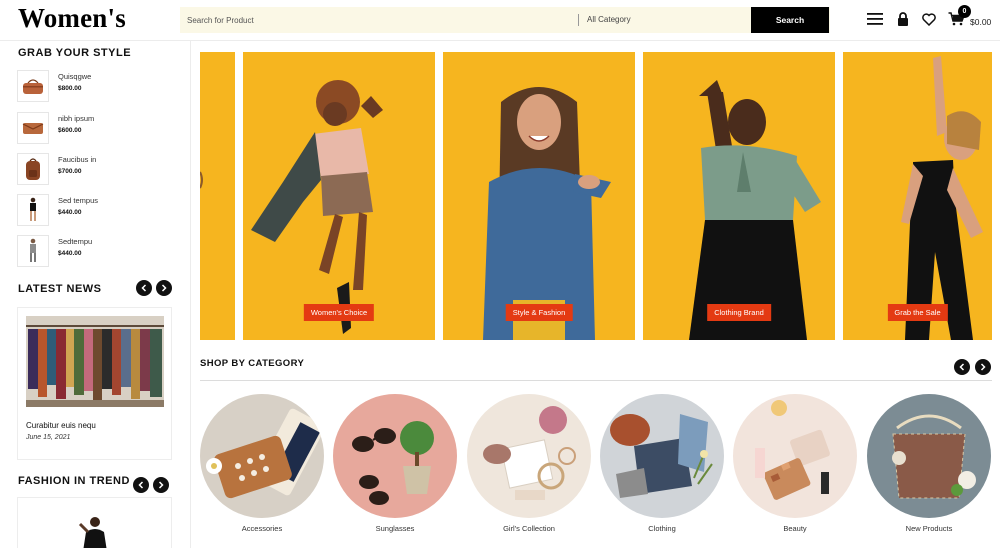 Image resolution: width=1000 pixels, height=548 pixels. I want to click on category-accessories: Accessories, so click(262, 466).